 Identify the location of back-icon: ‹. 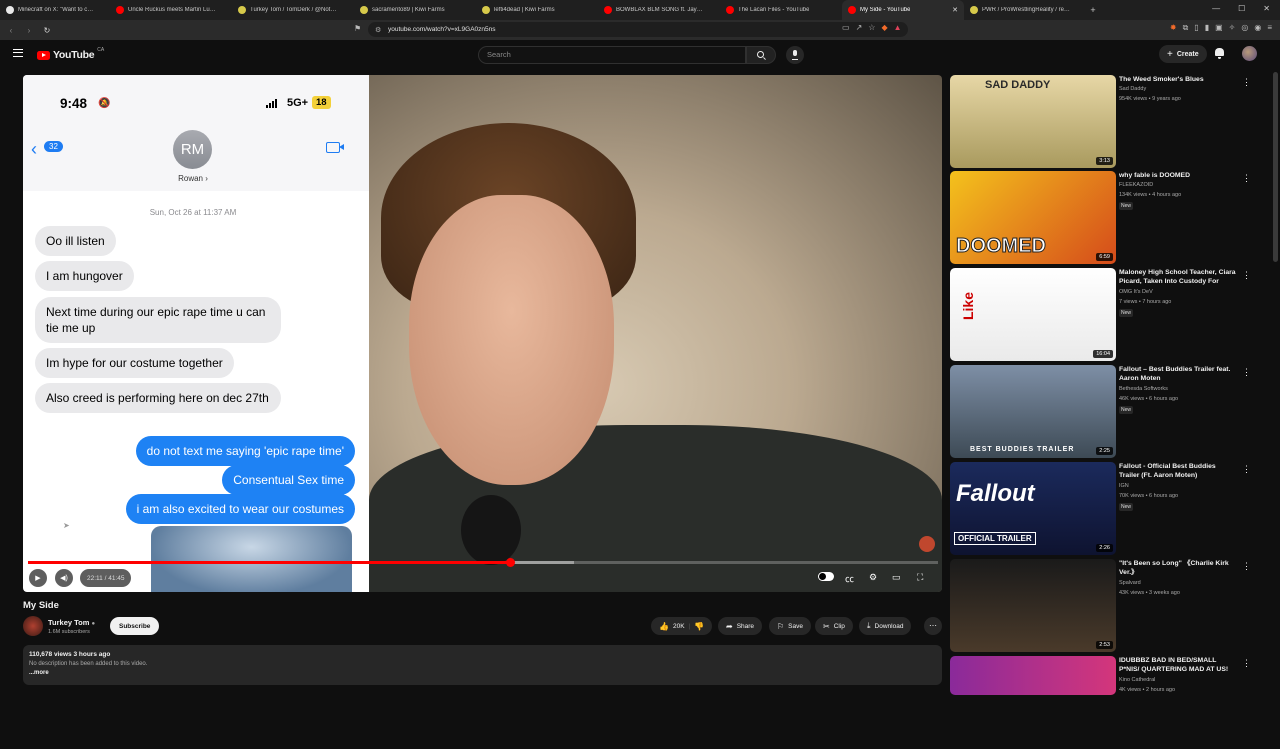
(11, 30).